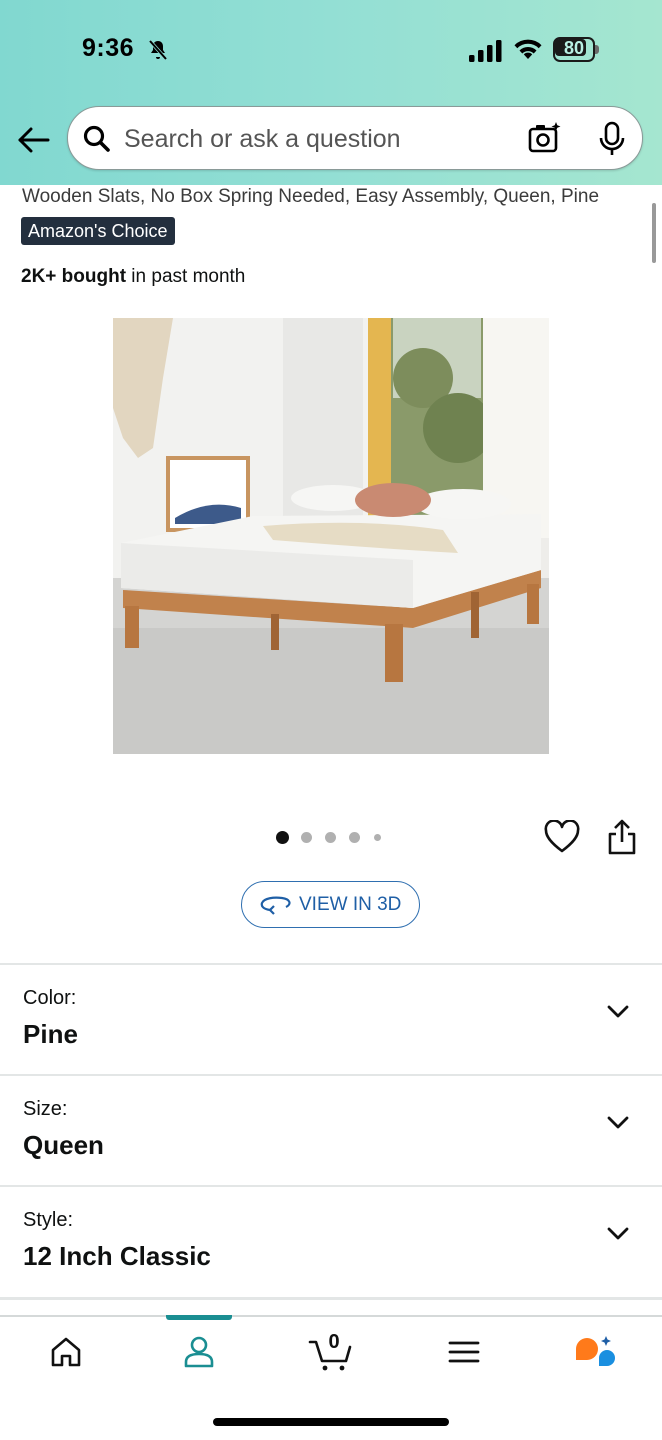 This screenshot has width=662, height=1440. What do you see at coordinates (331, 92) in the screenshot?
I see `app-header: 9:36 80` at bounding box center [331, 92].